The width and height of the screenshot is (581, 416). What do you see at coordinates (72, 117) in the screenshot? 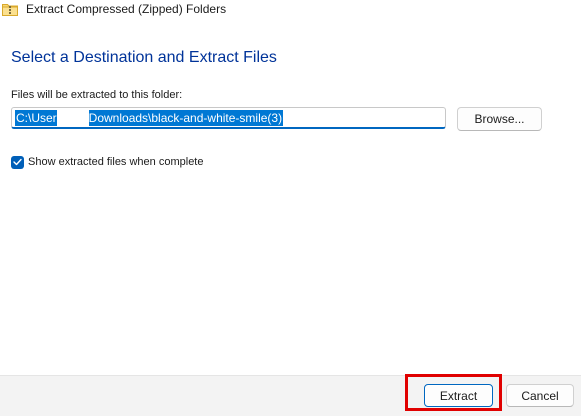
I see `redacted-username` at bounding box center [72, 117].